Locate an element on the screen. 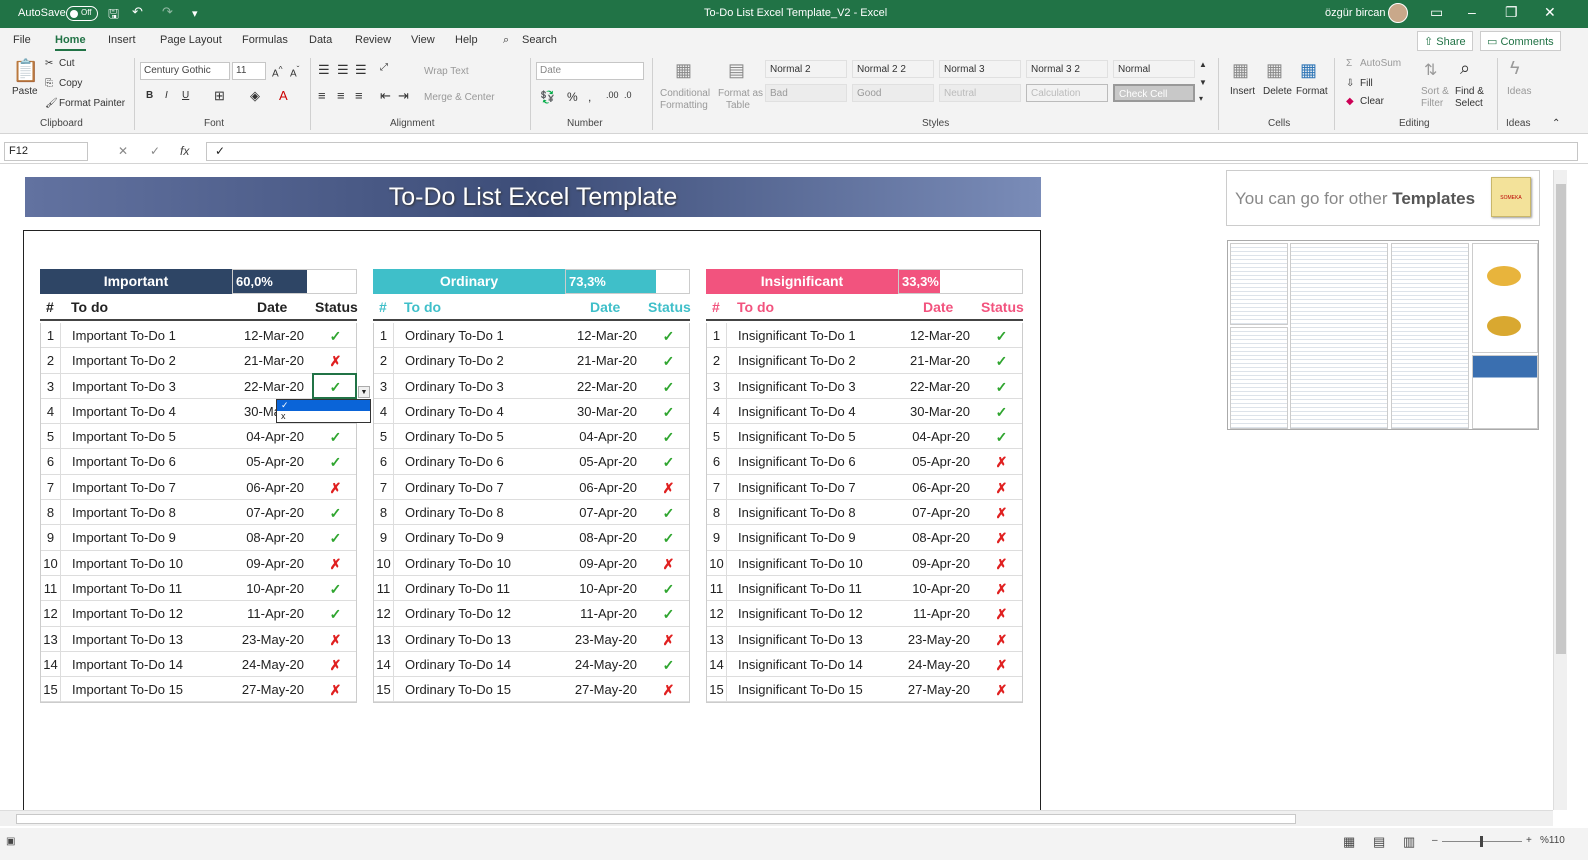 The width and height of the screenshot is (1588, 860). task-name: Important To-Do 8 is located at coordinates (124, 512).